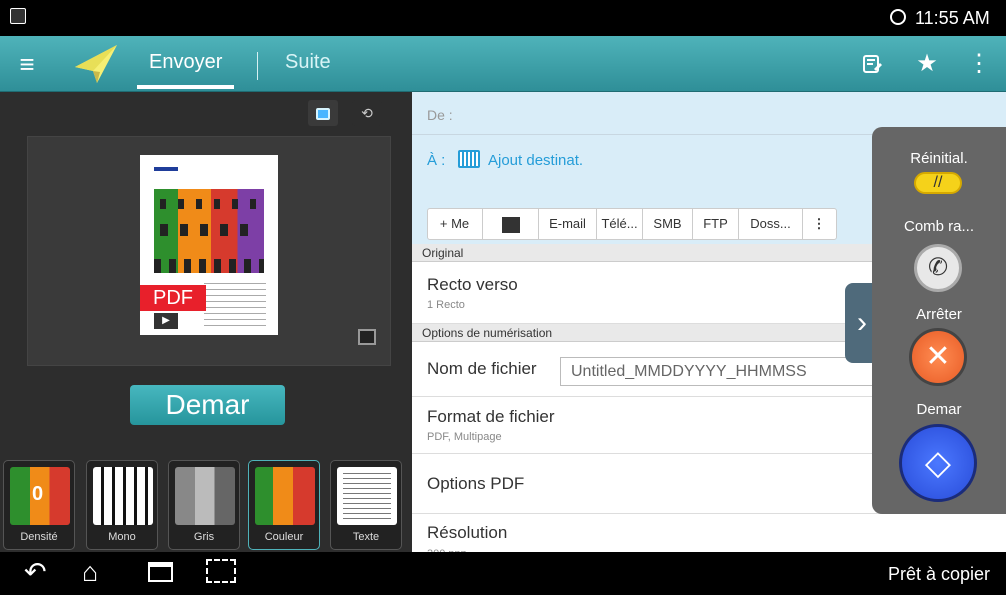  I want to click on text-thumb, so click(367, 496).